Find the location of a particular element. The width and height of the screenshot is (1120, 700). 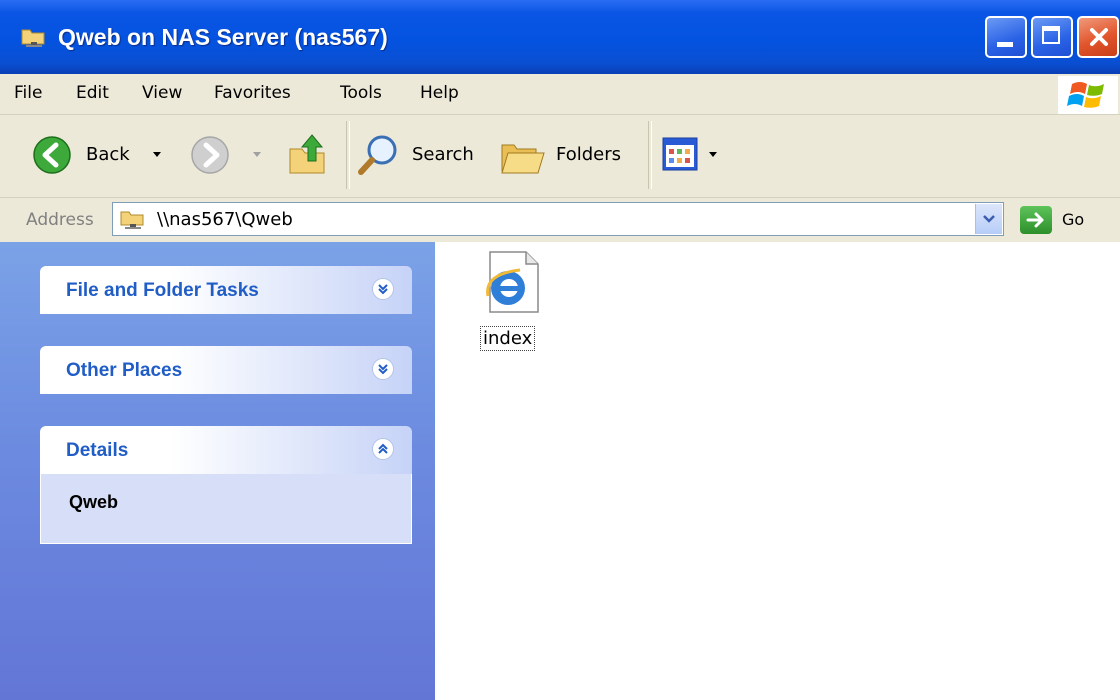

up-folder-icon is located at coordinates (307, 154).